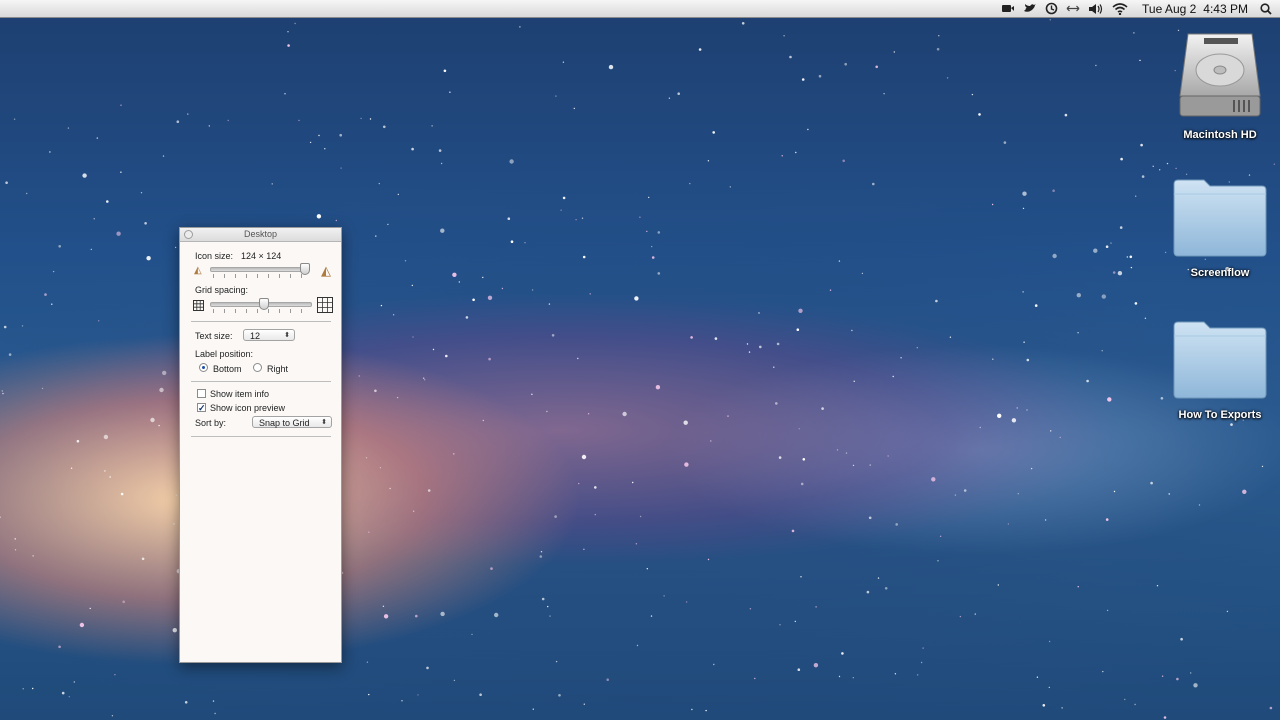  I want to click on text-size-popup: 12 ⬍, so click(269, 335).